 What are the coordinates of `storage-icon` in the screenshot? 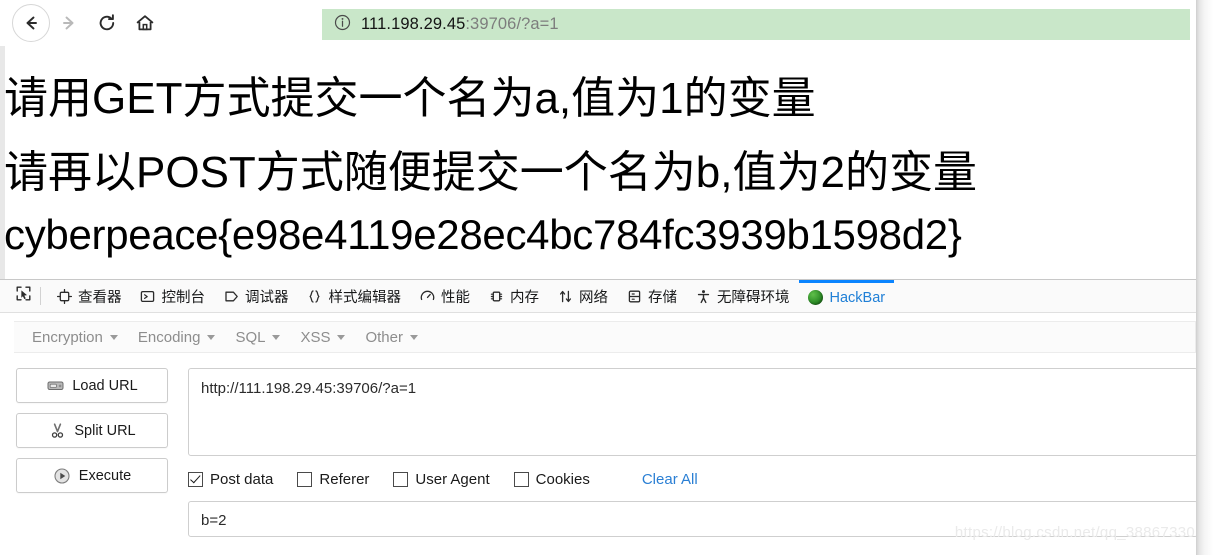 It's located at (634, 296).